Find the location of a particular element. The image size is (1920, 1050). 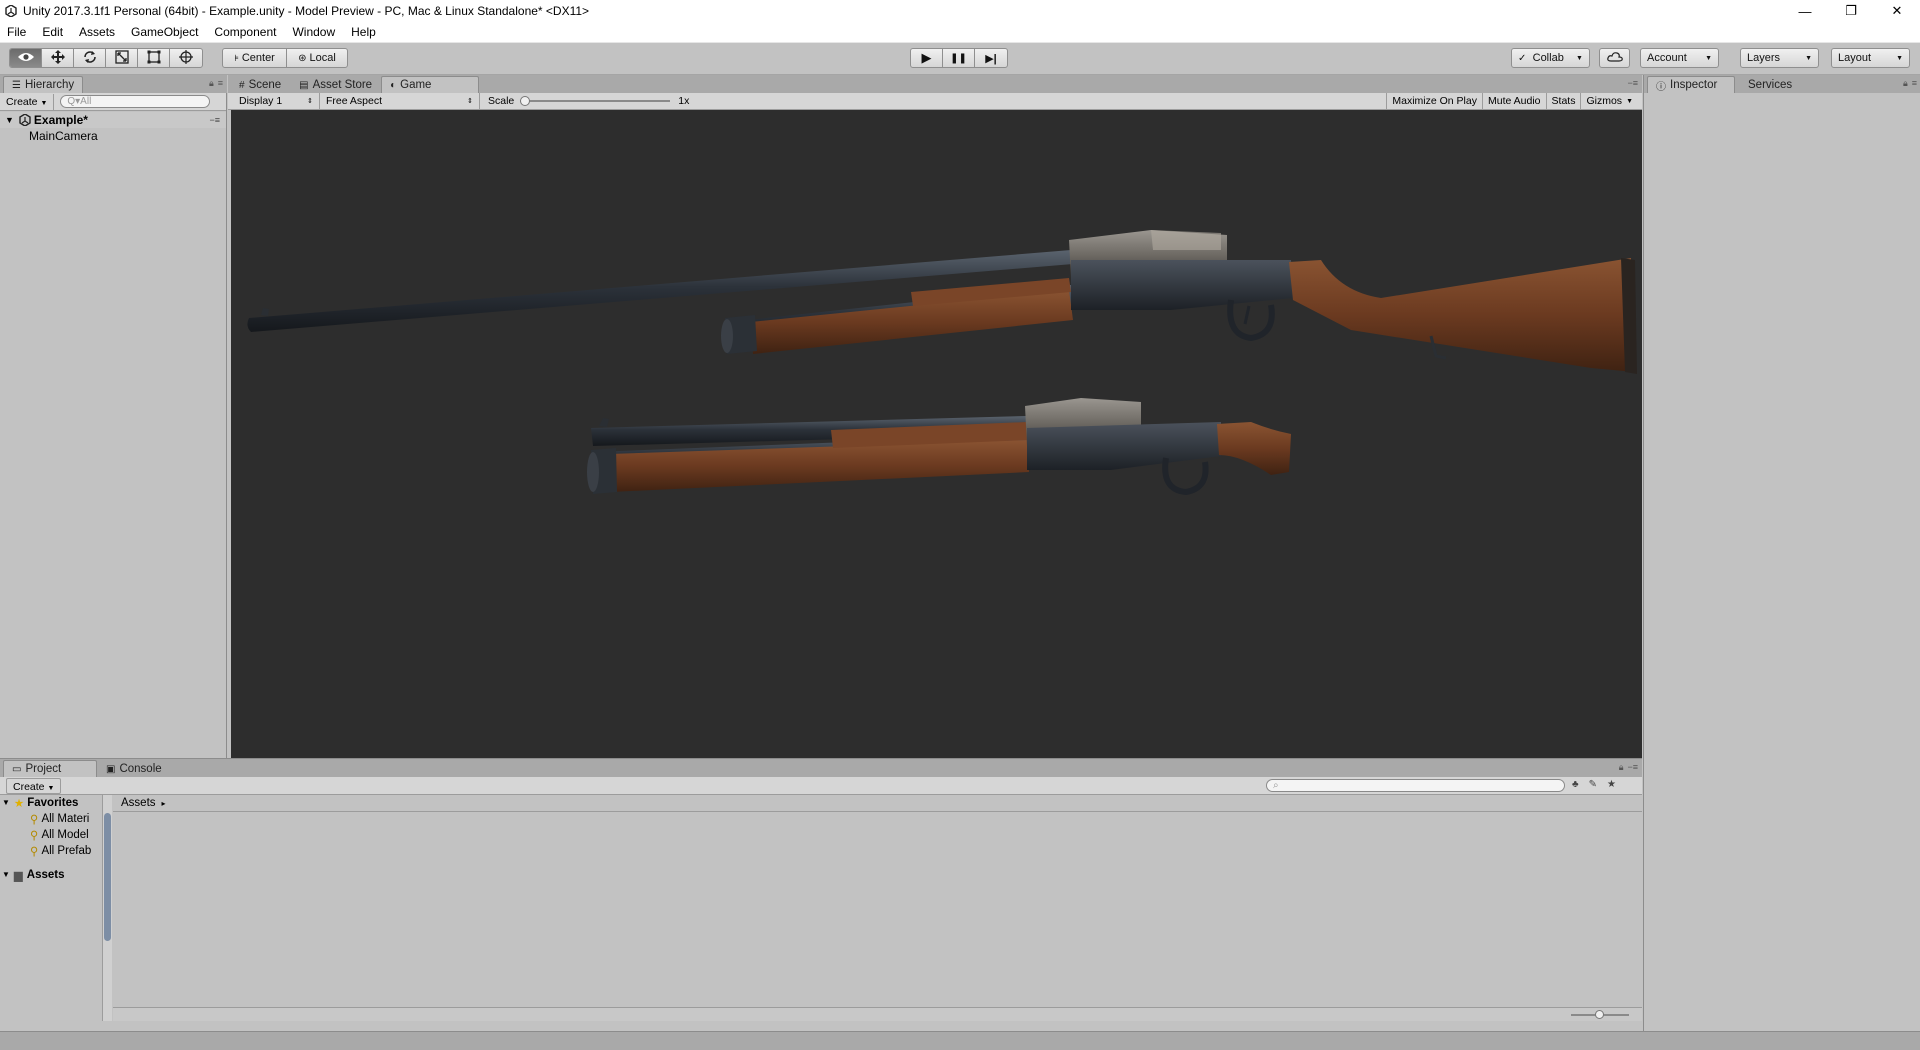

search-filter-icon: ⚲ is located at coordinates (34, 835).